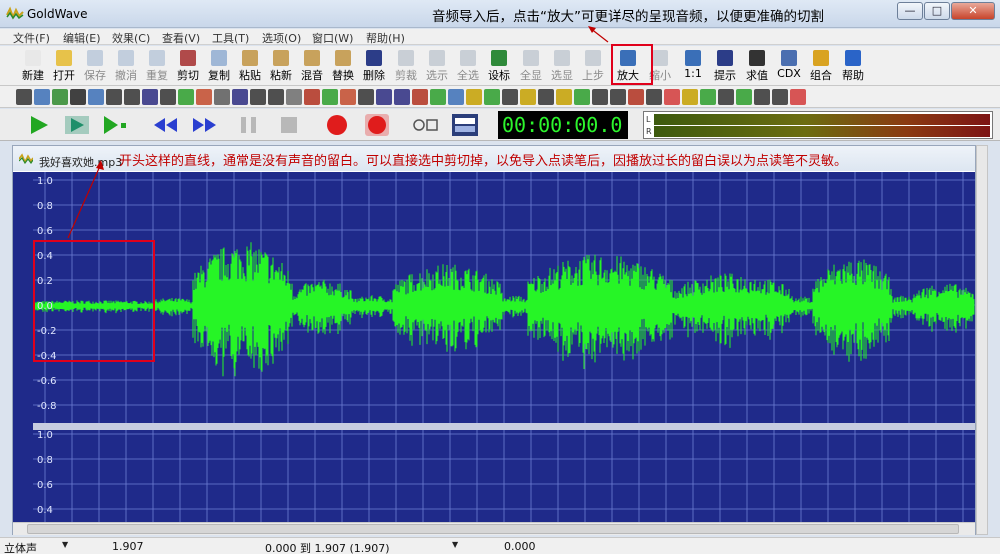 The width and height of the screenshot is (1000, 554). Describe the element at coordinates (20, 547) in the screenshot. I see `channel-mode: 立体声` at that location.